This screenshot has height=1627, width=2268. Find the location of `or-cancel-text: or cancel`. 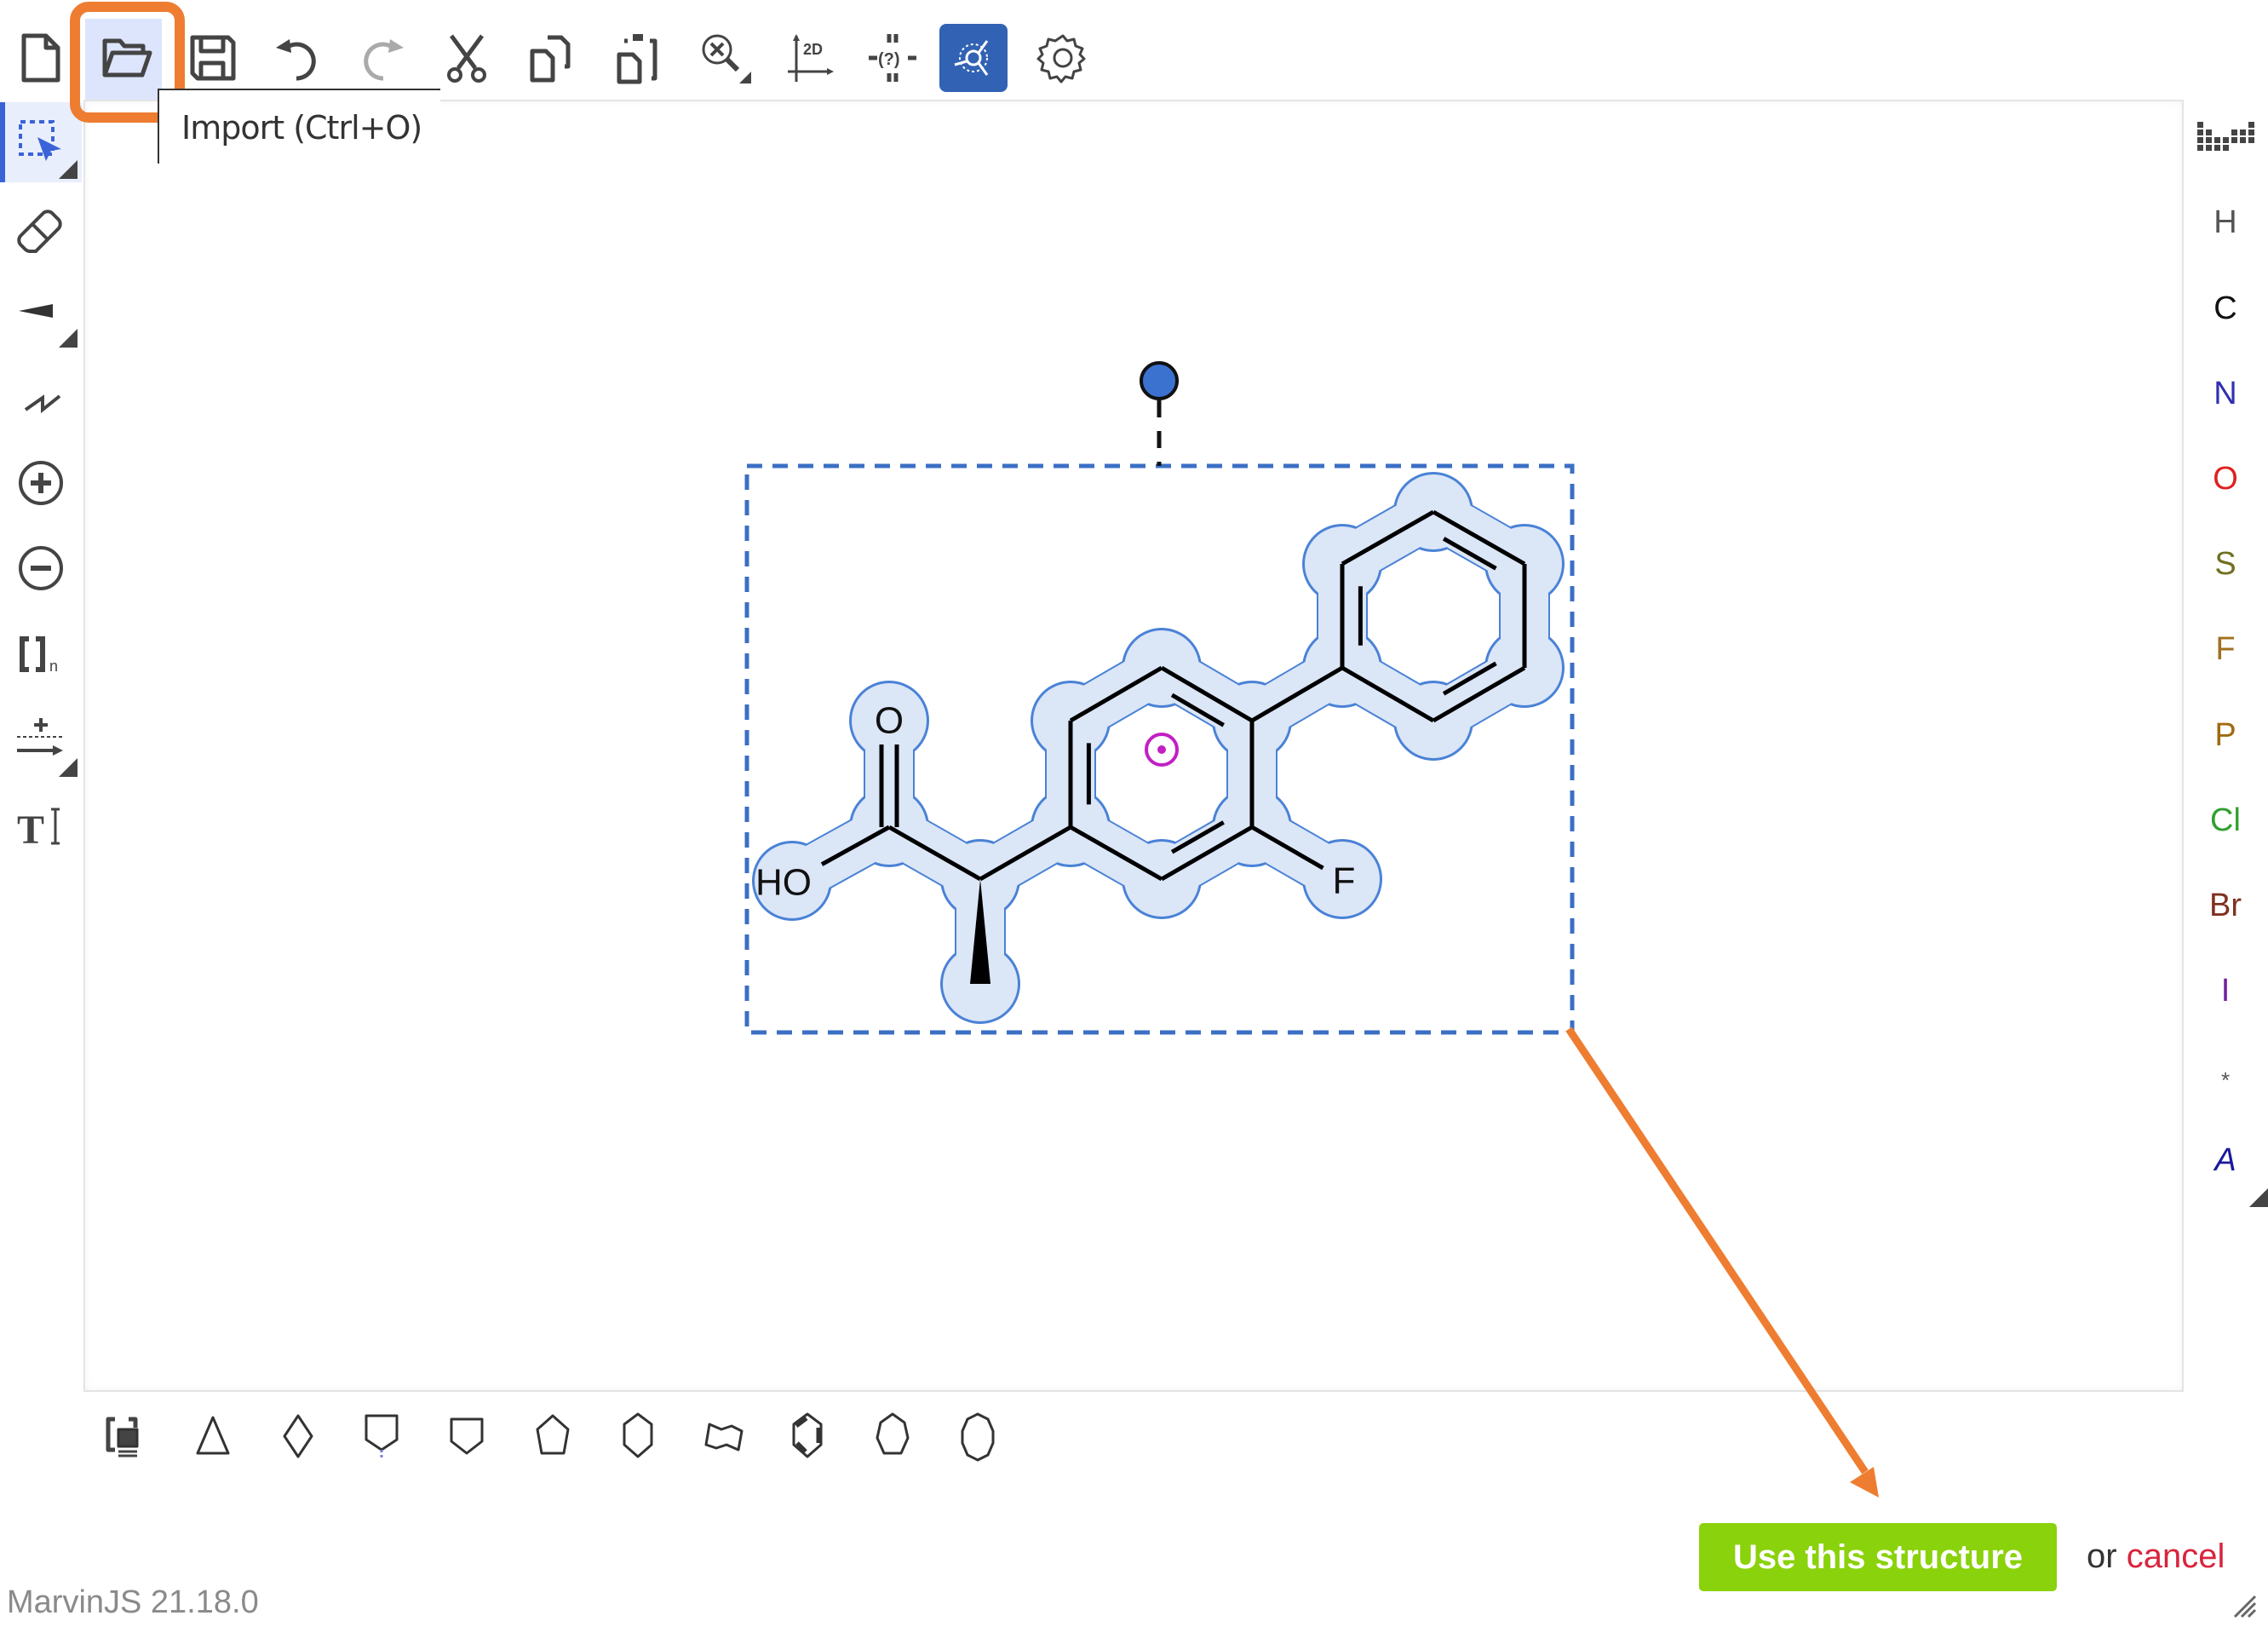

or-cancel-text: or cancel is located at coordinates (2156, 1557).